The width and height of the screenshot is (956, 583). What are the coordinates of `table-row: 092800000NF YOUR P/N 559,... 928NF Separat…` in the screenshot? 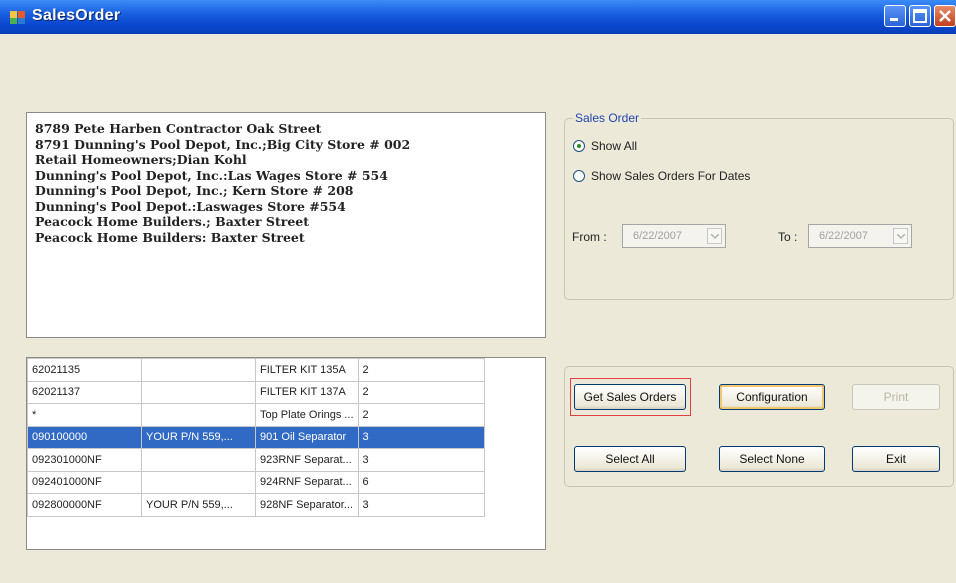 It's located at (256, 505).